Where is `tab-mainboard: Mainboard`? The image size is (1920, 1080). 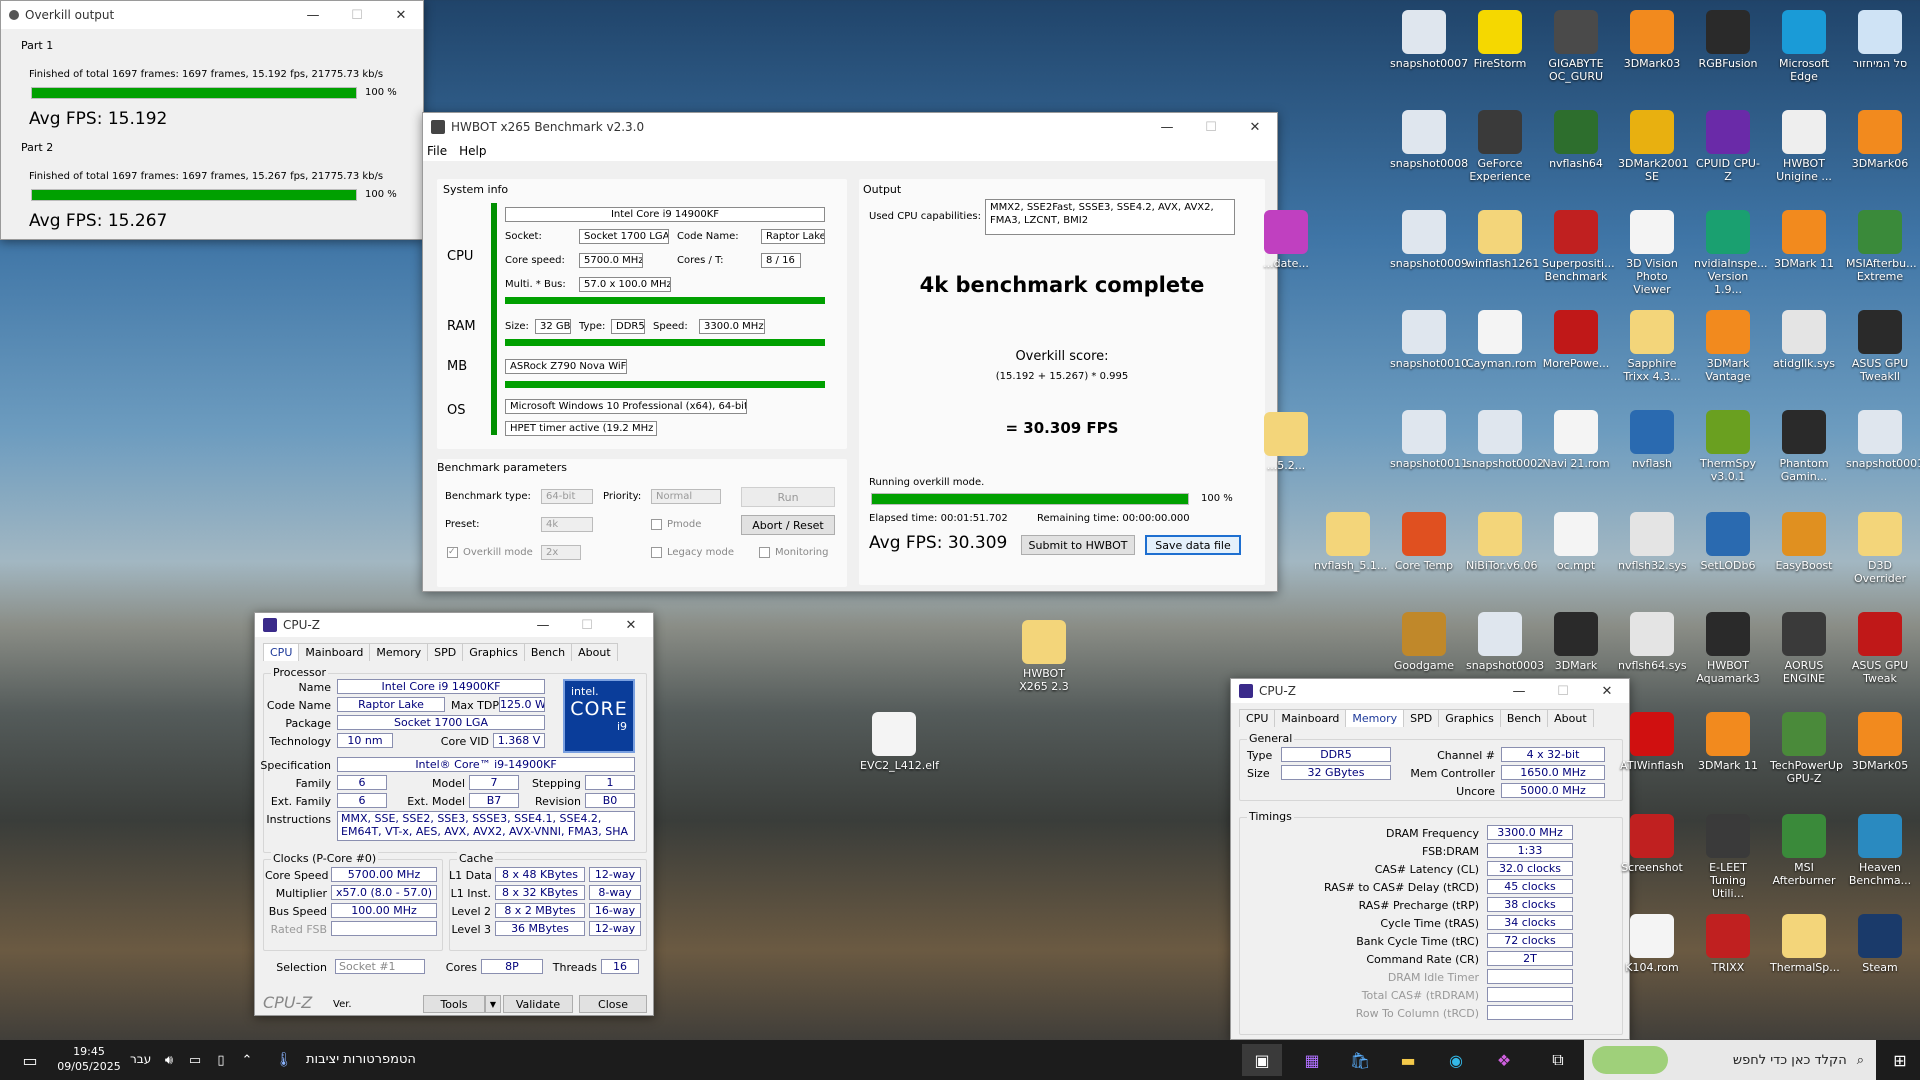 tab-mainboard: Mainboard is located at coordinates (1310, 718).